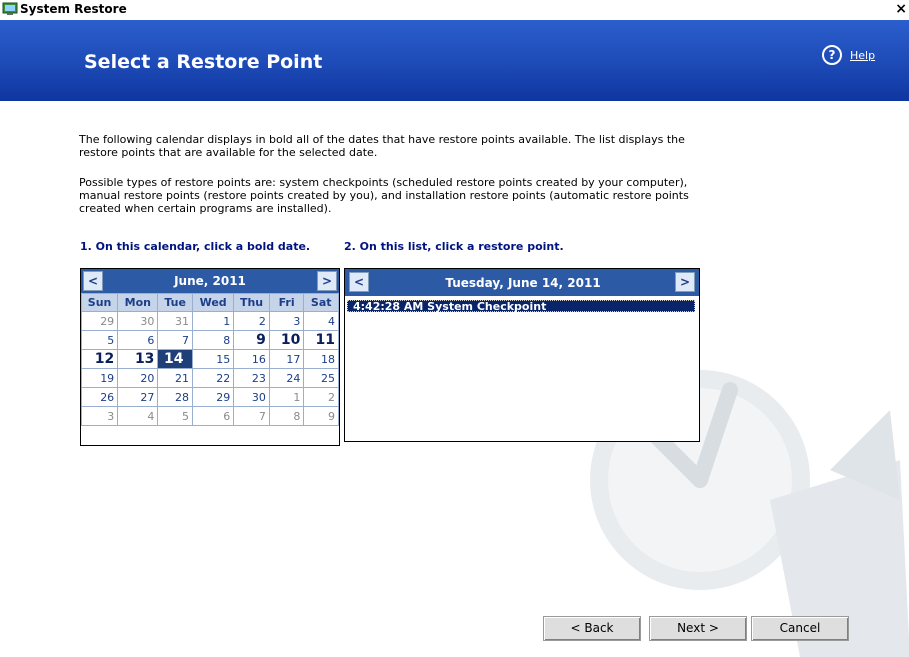 Image resolution: width=909 pixels, height=657 pixels. What do you see at coordinates (321, 378) in the screenshot?
I see `calendar-day: 25` at bounding box center [321, 378].